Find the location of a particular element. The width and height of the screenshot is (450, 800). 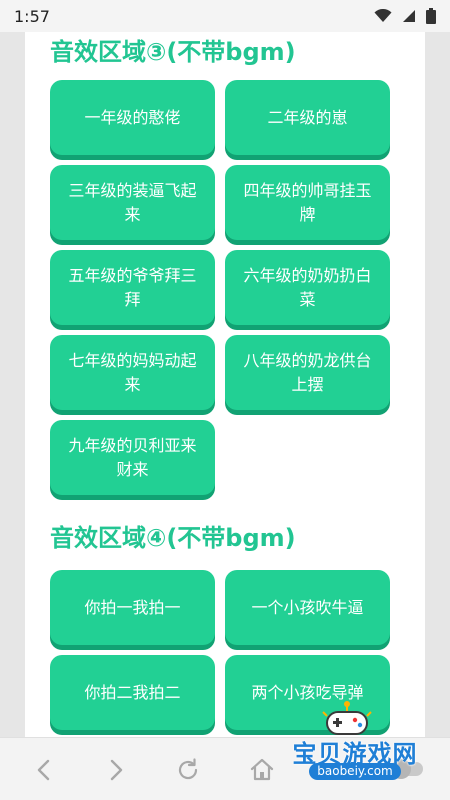

site-watermark: 宝贝游戏网 baobeiy.com is located at coordinates (355, 741).